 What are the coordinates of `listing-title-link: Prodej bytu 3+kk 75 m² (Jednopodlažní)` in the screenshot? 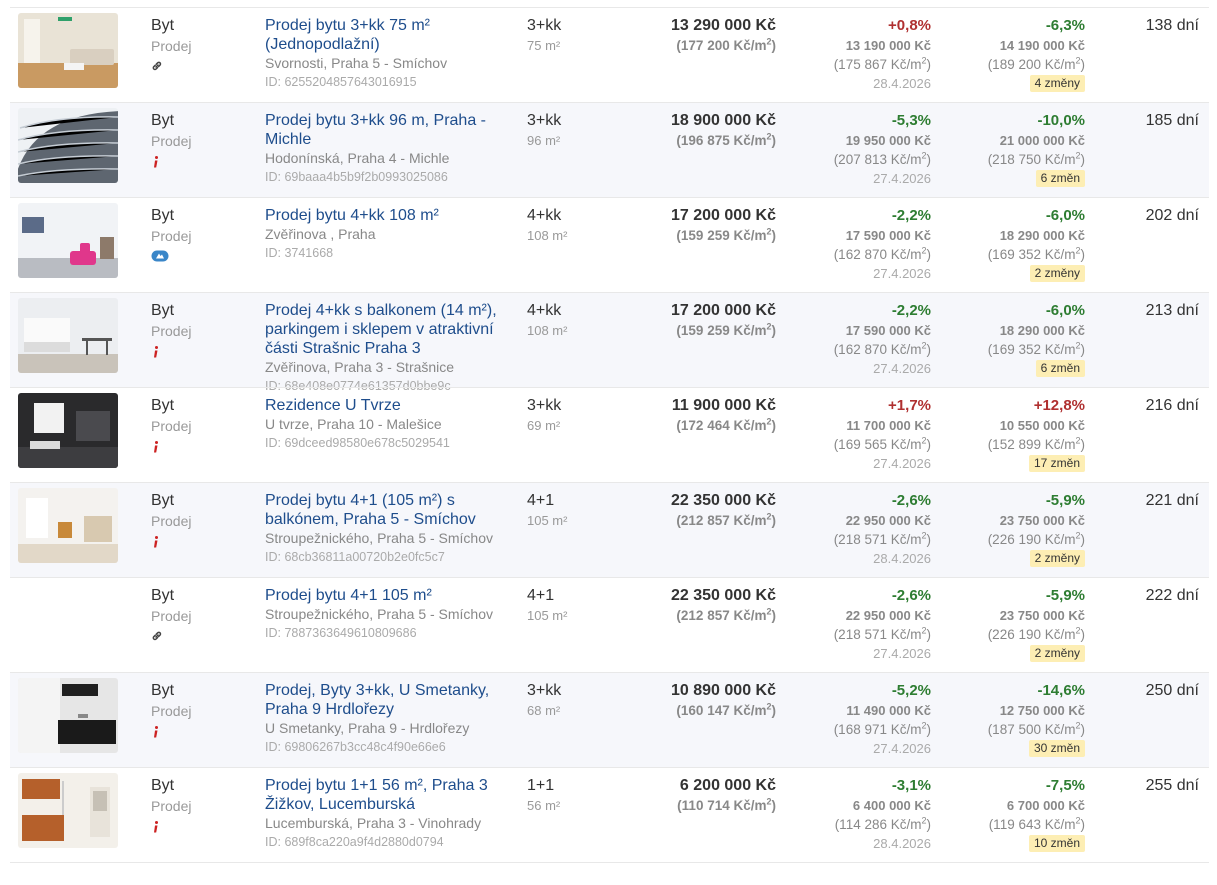 It's located at (387, 35).